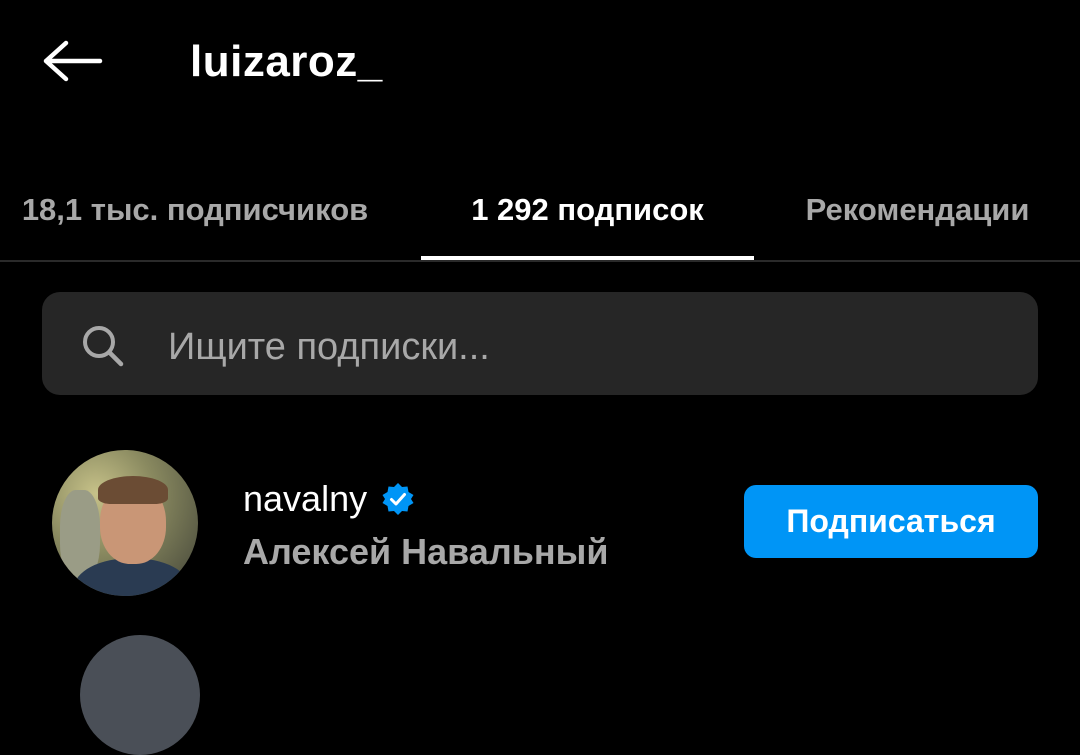  I want to click on arrow-left-icon, so click(73, 61).